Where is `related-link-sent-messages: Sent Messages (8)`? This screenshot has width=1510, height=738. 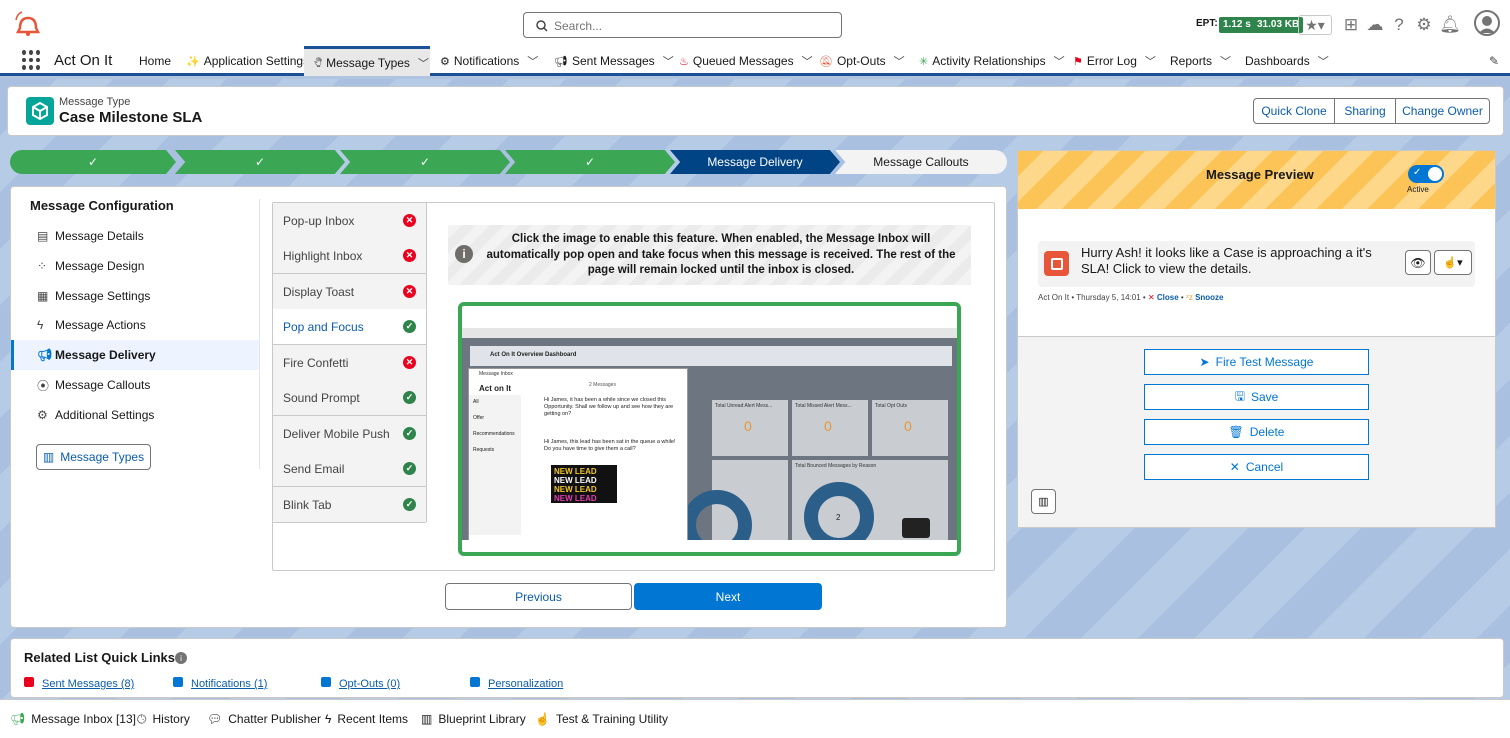 related-link-sent-messages: Sent Messages (8) is located at coordinates (79, 683).